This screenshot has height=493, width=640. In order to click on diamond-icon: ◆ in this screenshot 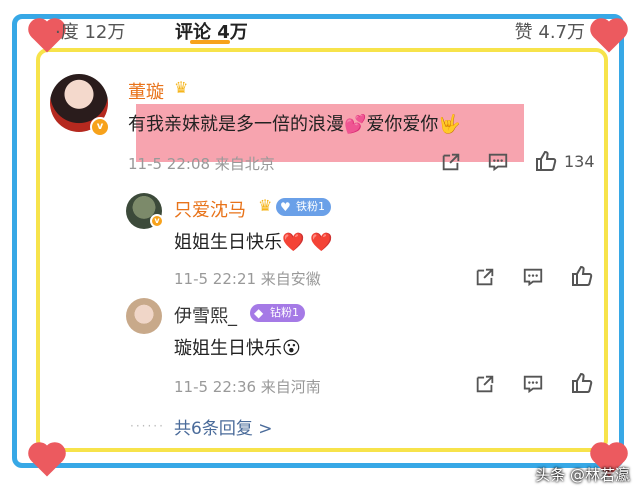, I will do `click(259, 313)`.